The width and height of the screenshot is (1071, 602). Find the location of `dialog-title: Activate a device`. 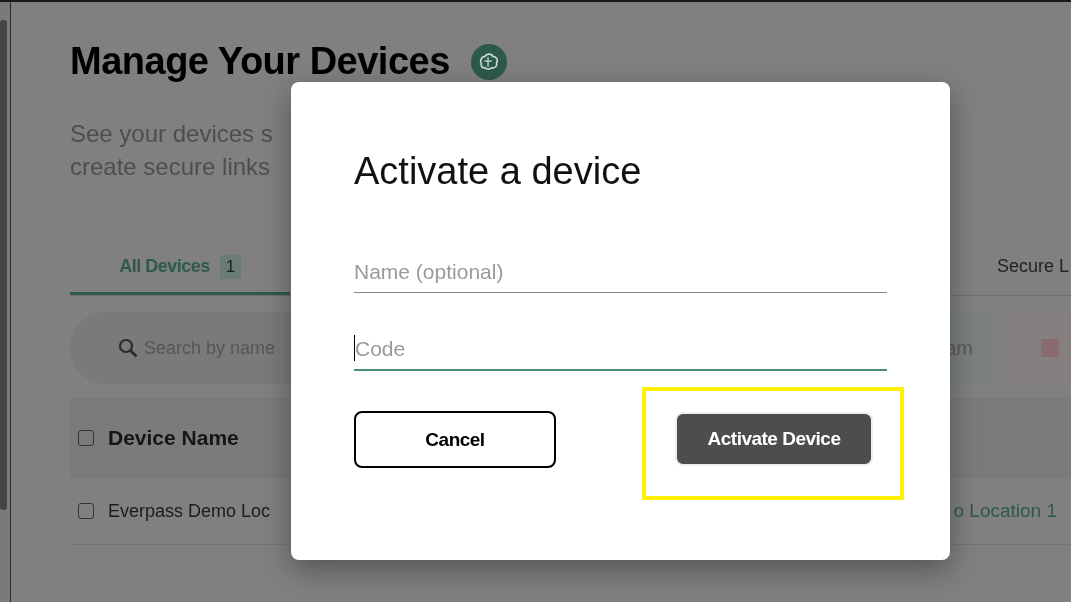

dialog-title: Activate a device is located at coordinates (498, 171).